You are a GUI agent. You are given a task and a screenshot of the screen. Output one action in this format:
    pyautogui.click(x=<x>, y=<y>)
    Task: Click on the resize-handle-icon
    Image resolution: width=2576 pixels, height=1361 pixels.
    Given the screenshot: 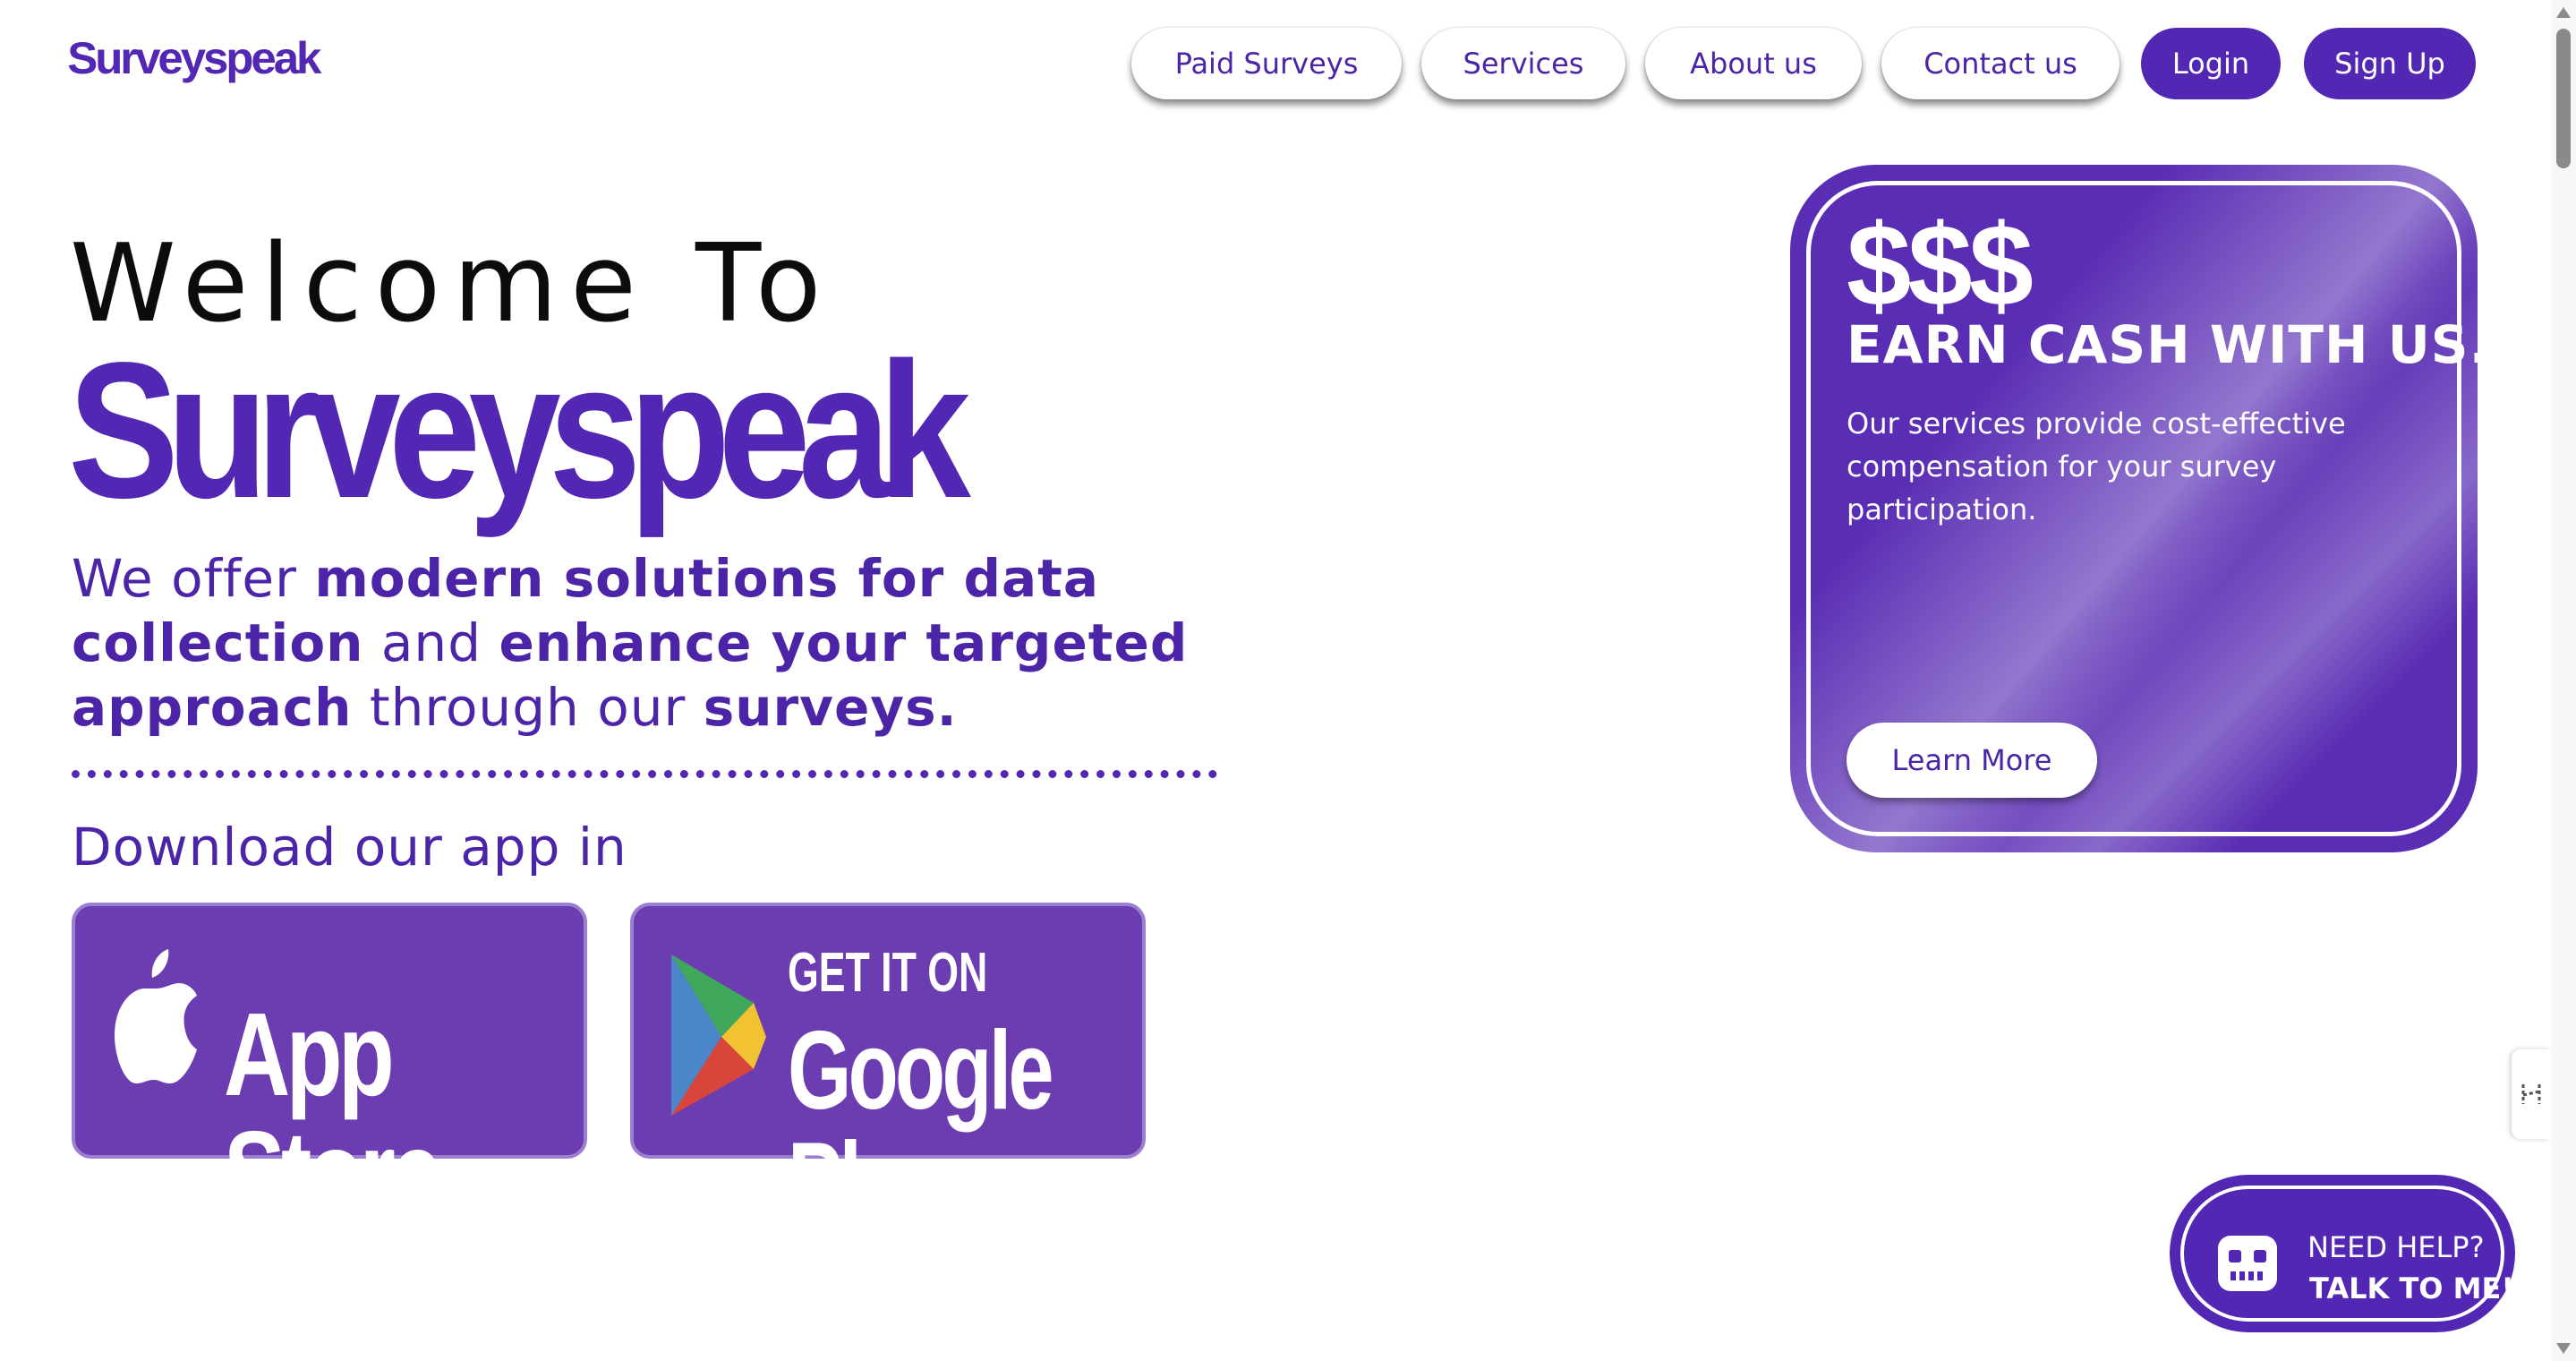 What is the action you would take?
    pyautogui.click(x=2531, y=1094)
    